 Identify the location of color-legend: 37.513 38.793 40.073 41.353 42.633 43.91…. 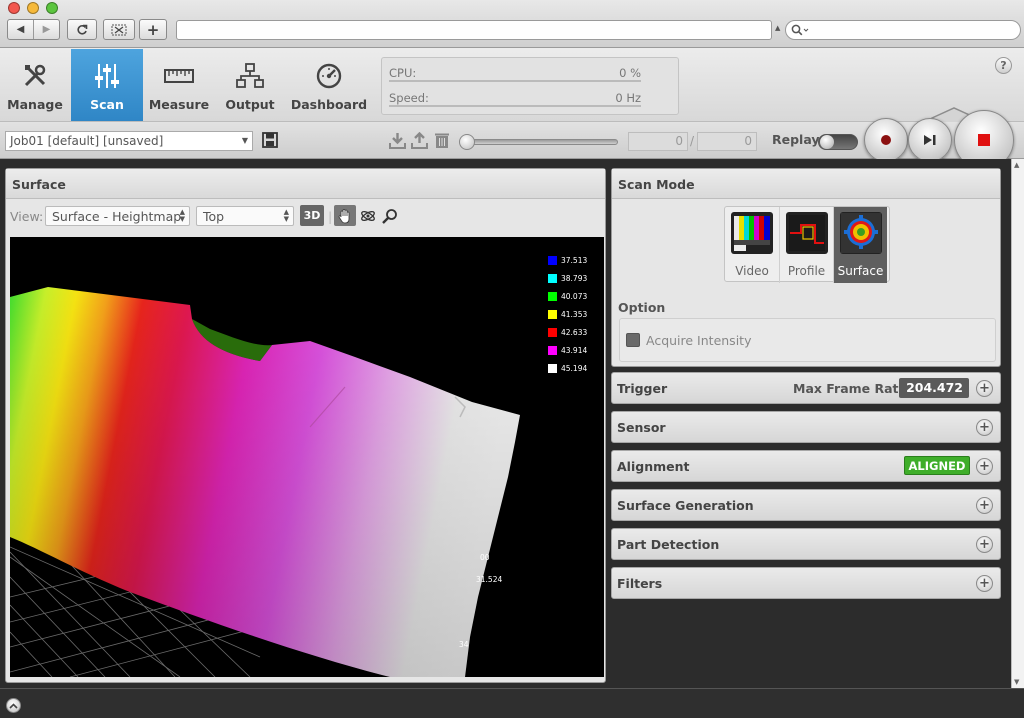
(567, 314).